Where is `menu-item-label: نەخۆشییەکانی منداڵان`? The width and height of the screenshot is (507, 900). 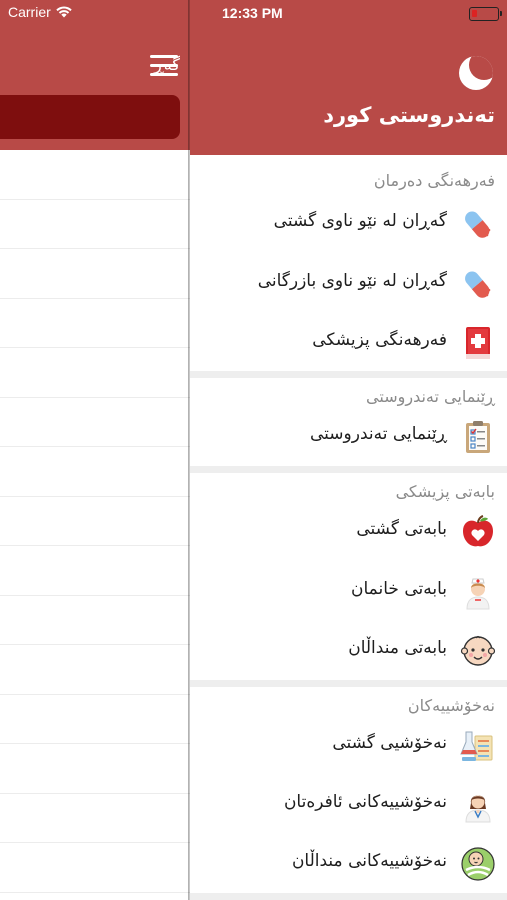 menu-item-label: نەخۆشییەکانی منداڵان is located at coordinates (369, 861).